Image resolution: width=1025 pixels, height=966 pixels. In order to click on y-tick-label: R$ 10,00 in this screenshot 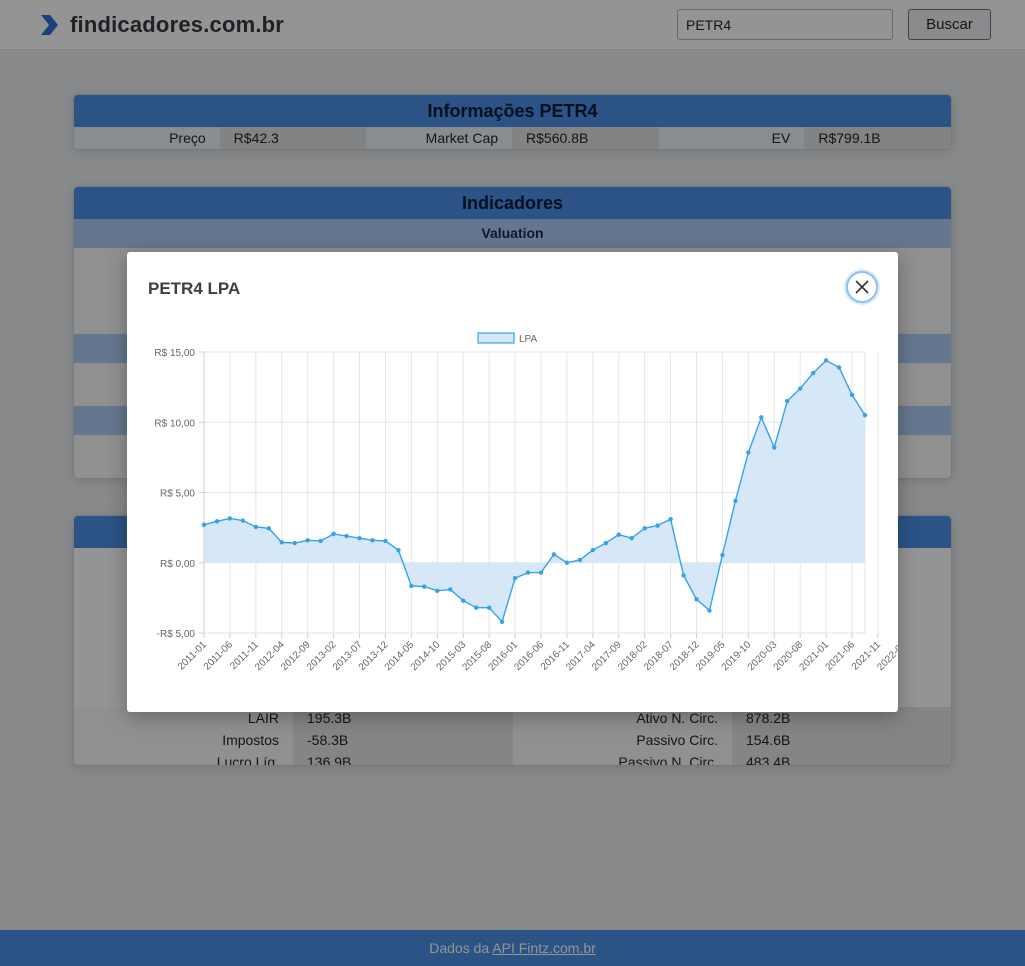, I will do `click(174, 423)`.